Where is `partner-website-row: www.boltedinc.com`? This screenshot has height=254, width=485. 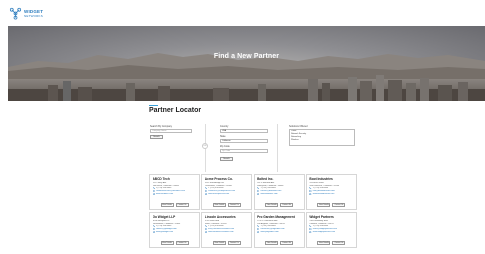
partner-website-row: www.boltedinc.com is located at coordinates (279, 194).